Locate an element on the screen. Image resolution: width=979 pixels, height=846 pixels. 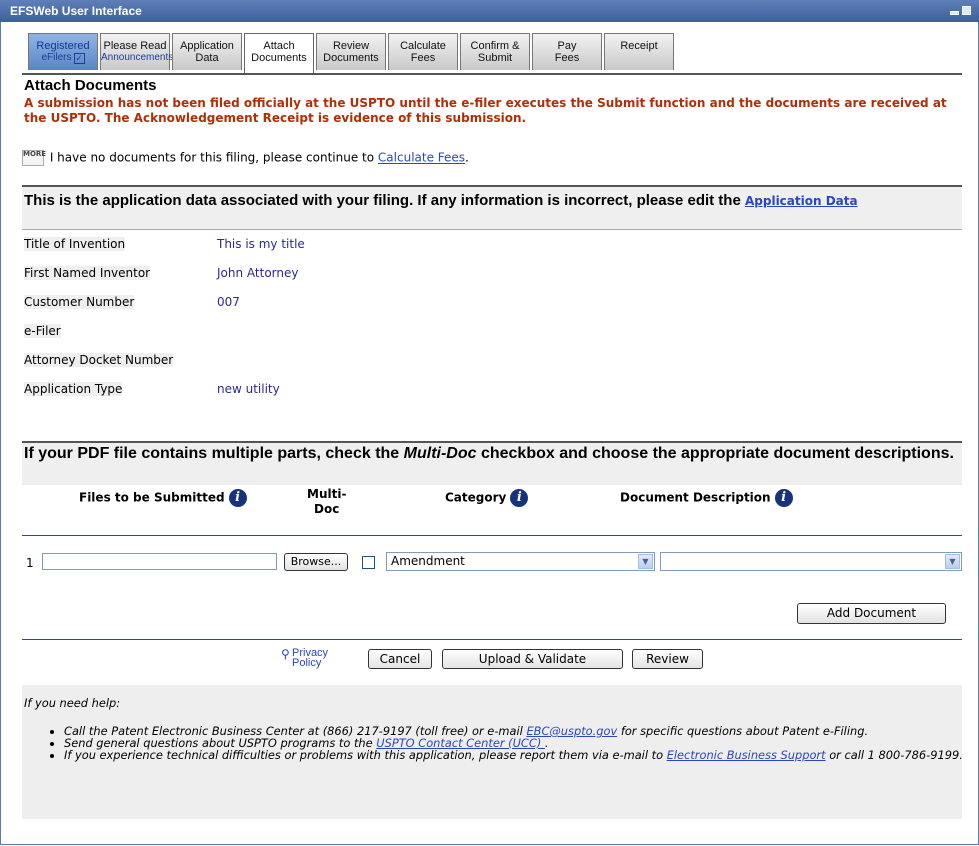
tab-attach-documents: Attach Documents is located at coordinates (279, 53).